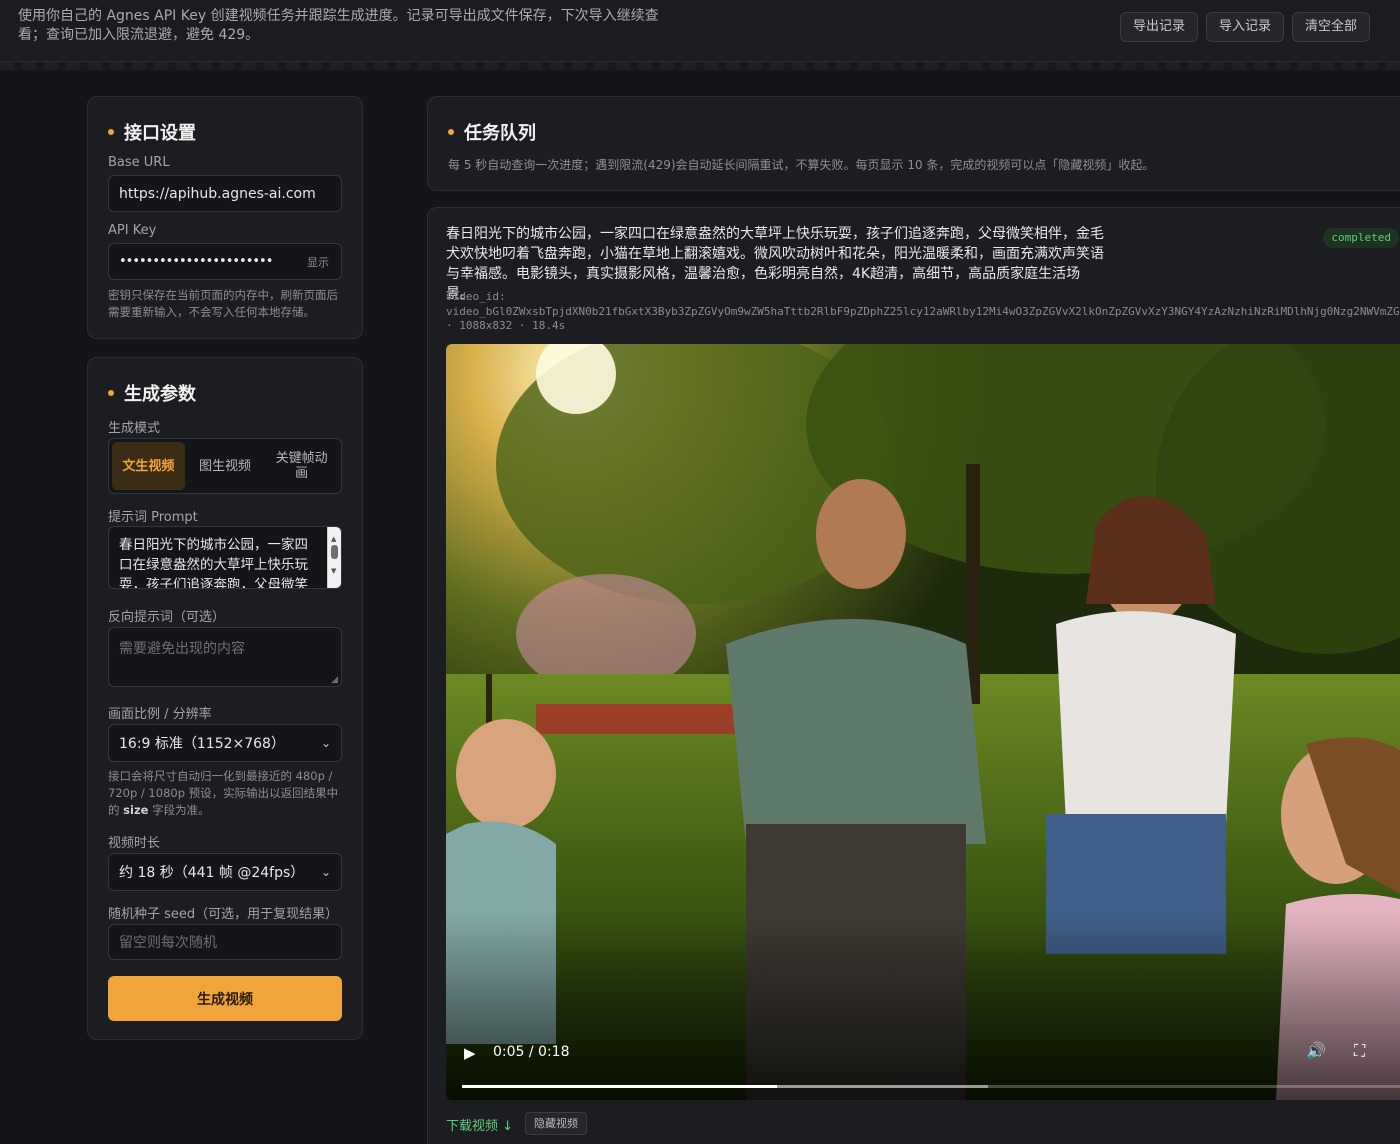  Describe the element at coordinates (134, 843) in the screenshot. I see `duration-label: 视频时长` at that location.